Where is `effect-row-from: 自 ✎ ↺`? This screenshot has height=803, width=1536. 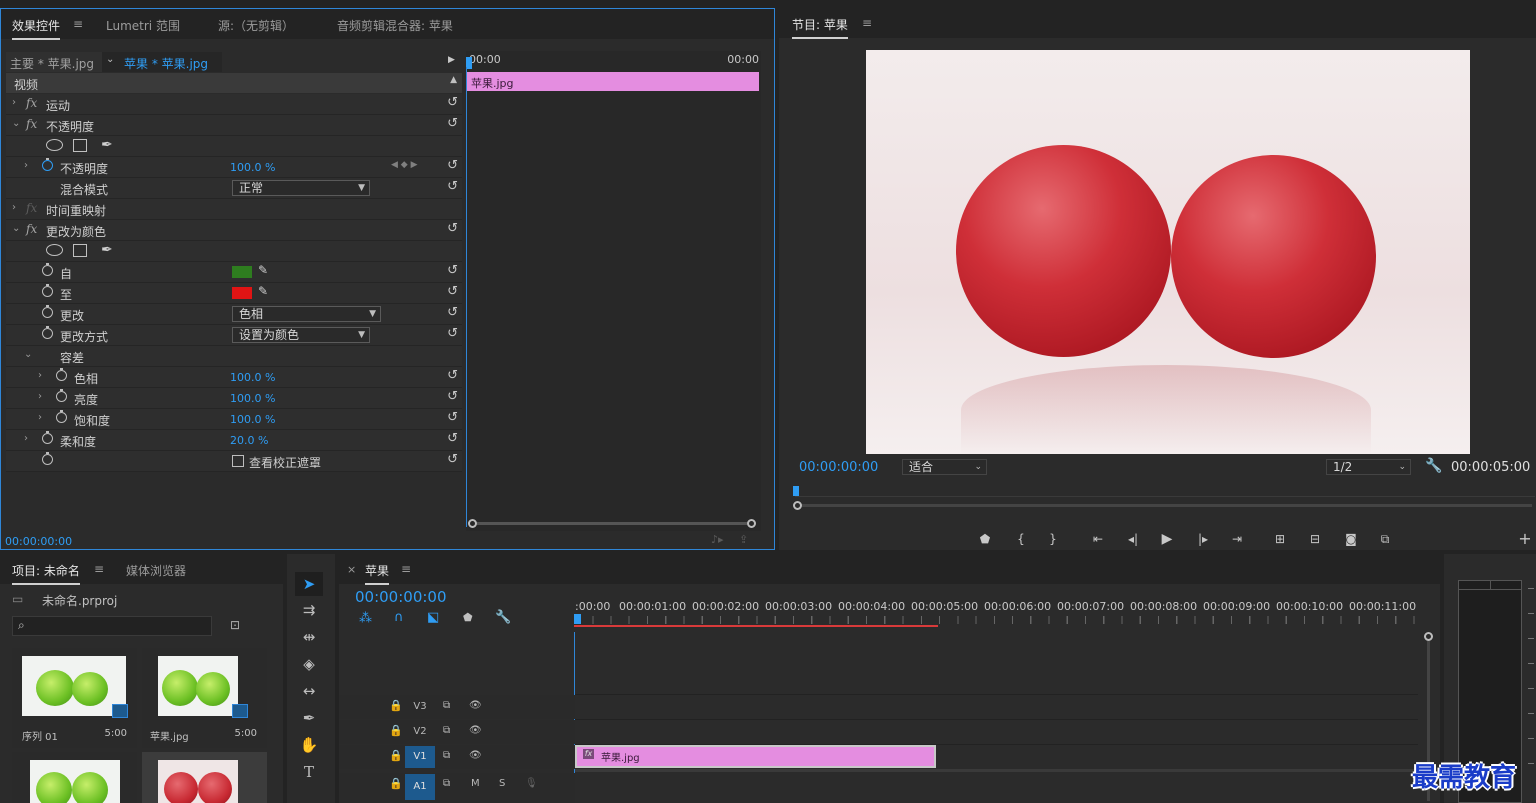 effect-row-from: 自 ✎ ↺ is located at coordinates (234, 272).